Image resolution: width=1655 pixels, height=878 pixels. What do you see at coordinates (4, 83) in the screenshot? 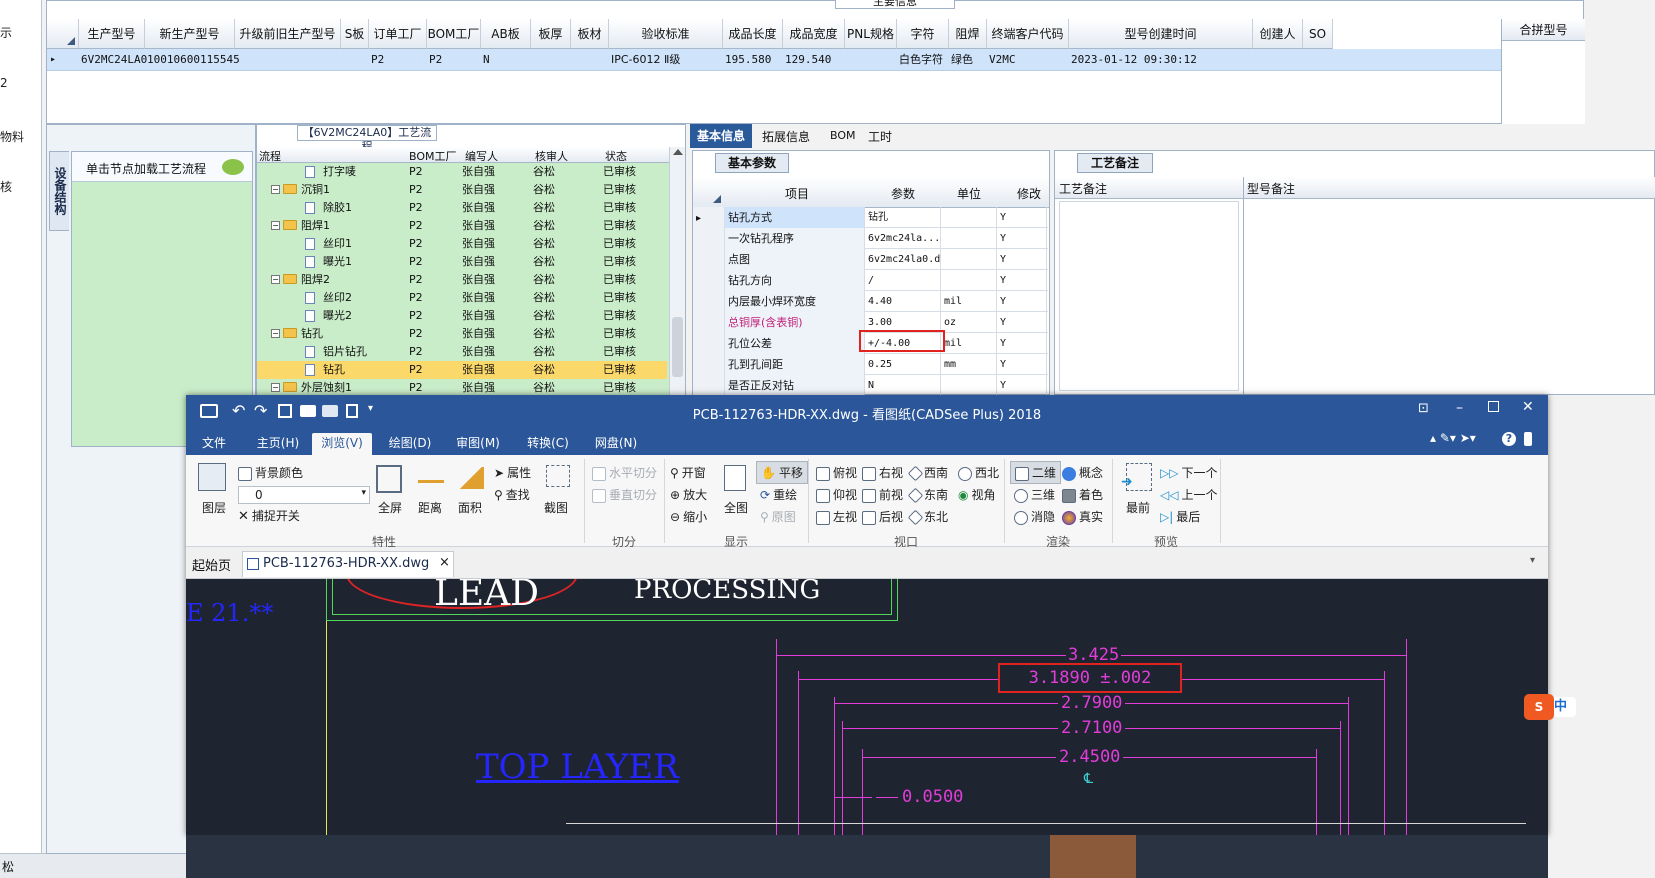
I see `left-fragment-2: 2` at bounding box center [4, 83].